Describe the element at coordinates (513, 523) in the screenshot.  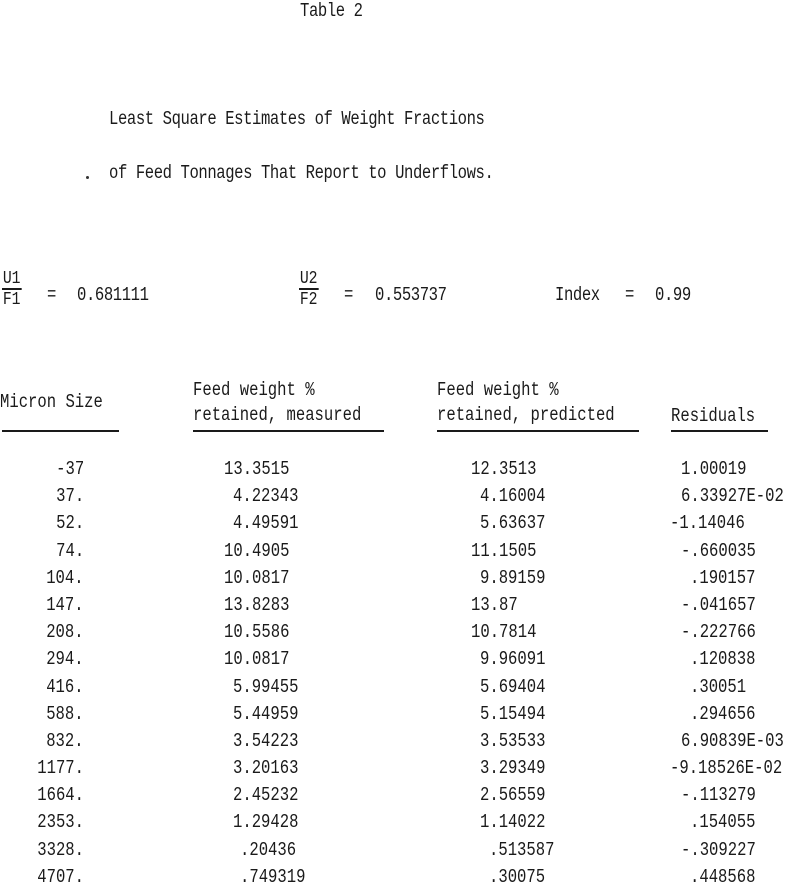
I see `cell-predicted: 5.63637` at that location.